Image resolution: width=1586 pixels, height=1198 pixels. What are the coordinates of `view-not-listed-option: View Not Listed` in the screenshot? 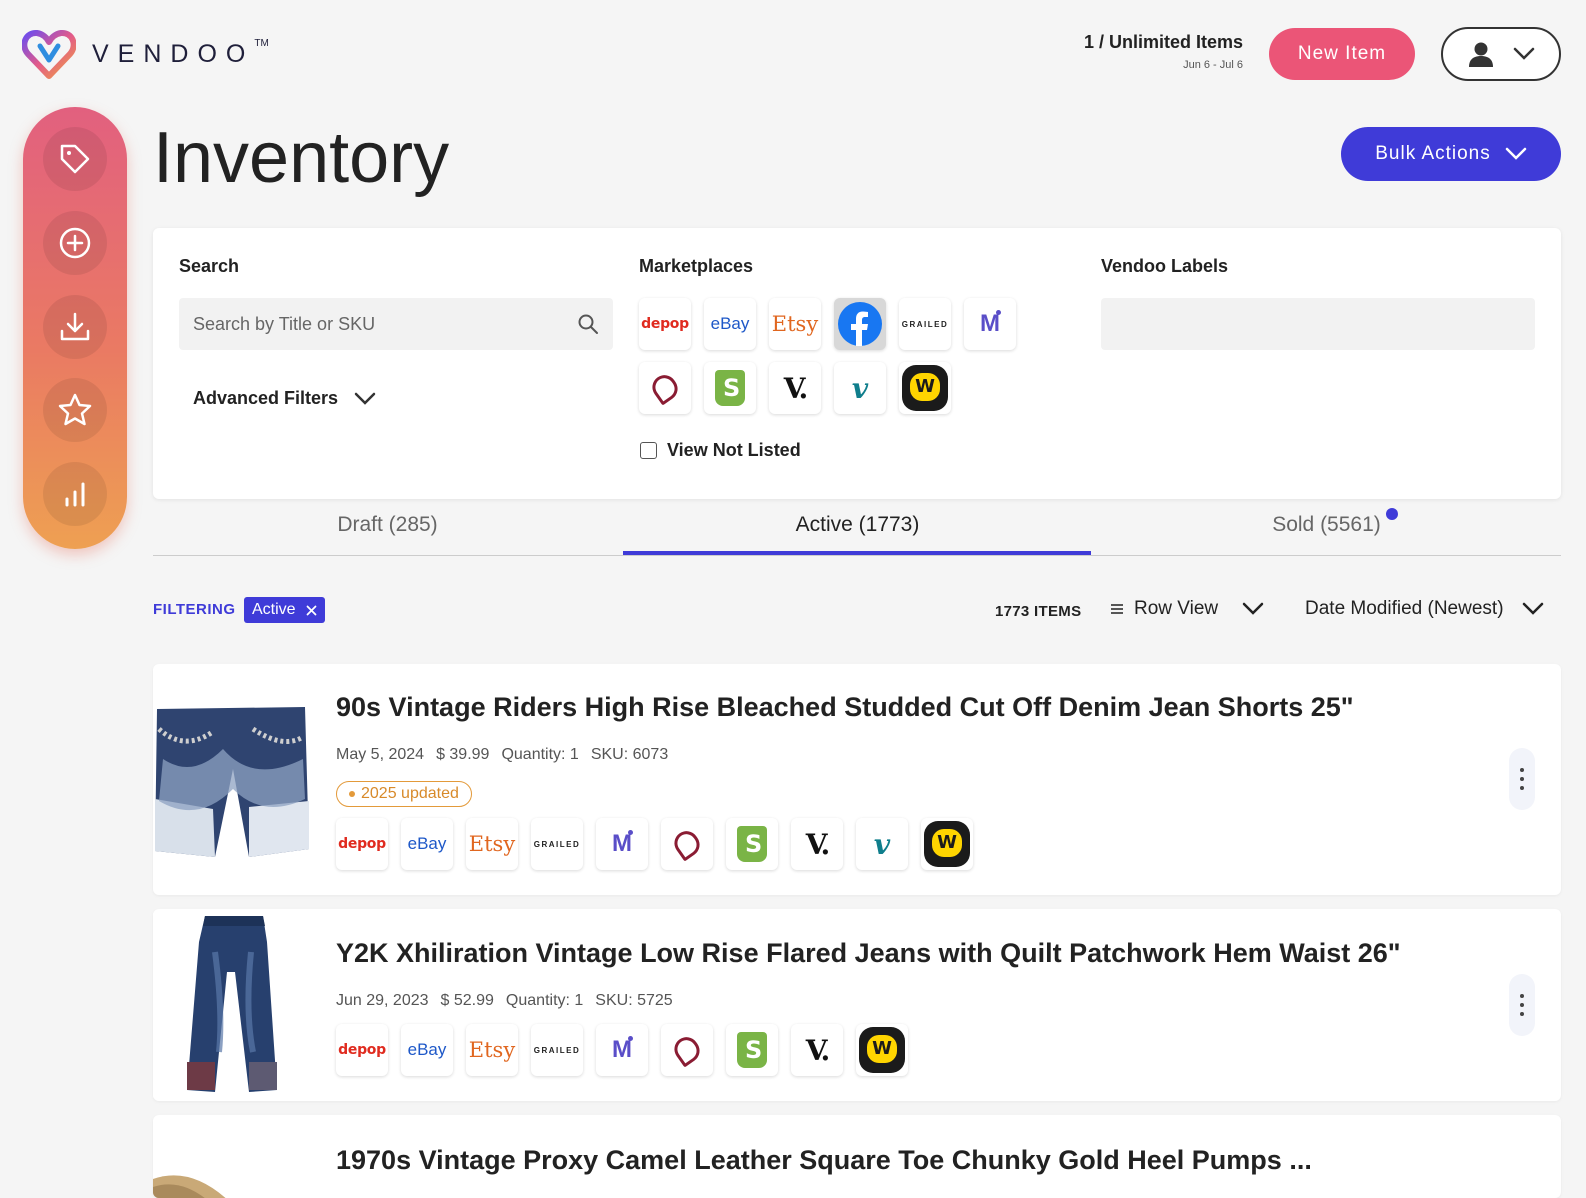 It's located at (720, 450).